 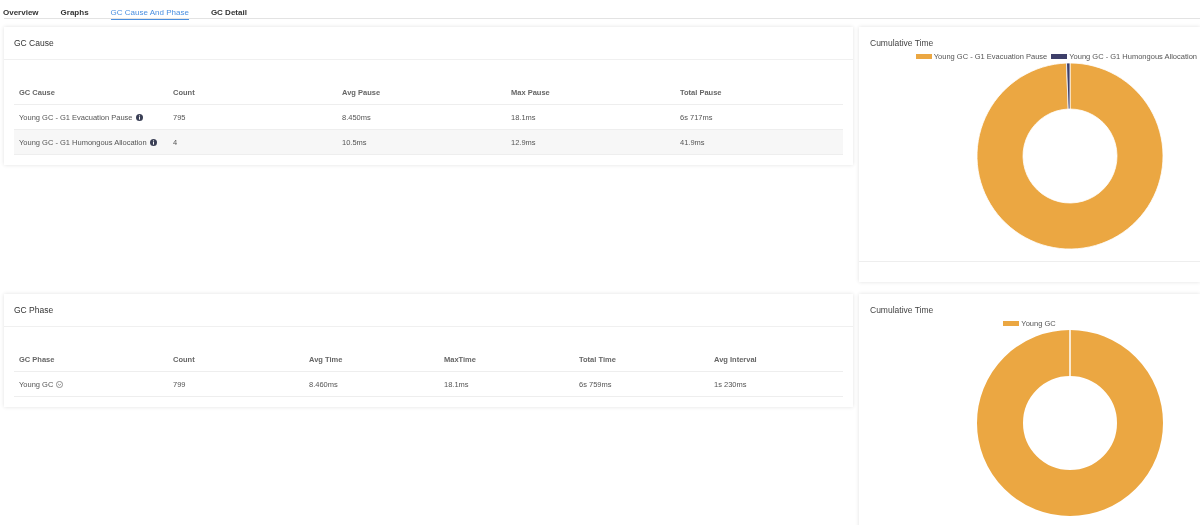 What do you see at coordinates (228, 10) in the screenshot?
I see `tab: GC Detail` at bounding box center [228, 10].